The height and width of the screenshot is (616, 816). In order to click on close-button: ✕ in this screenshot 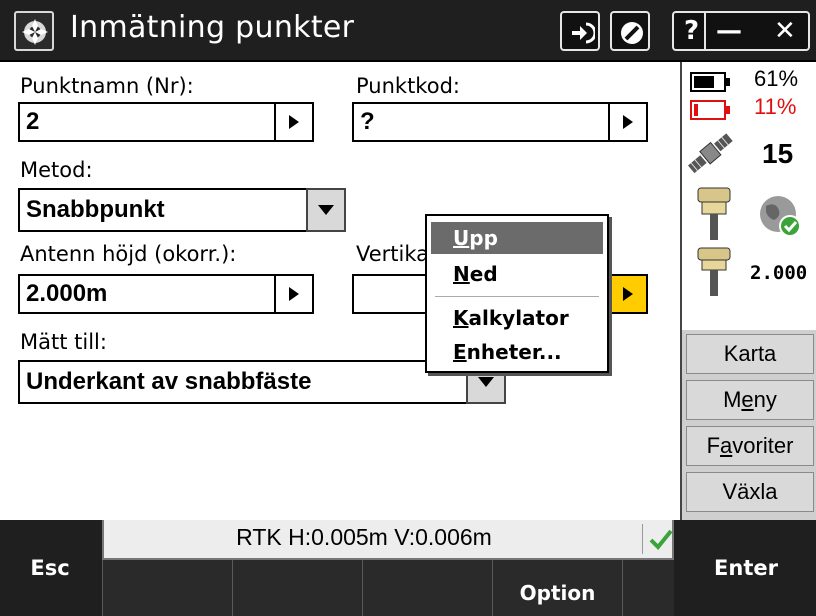, I will do `click(785, 31)`.